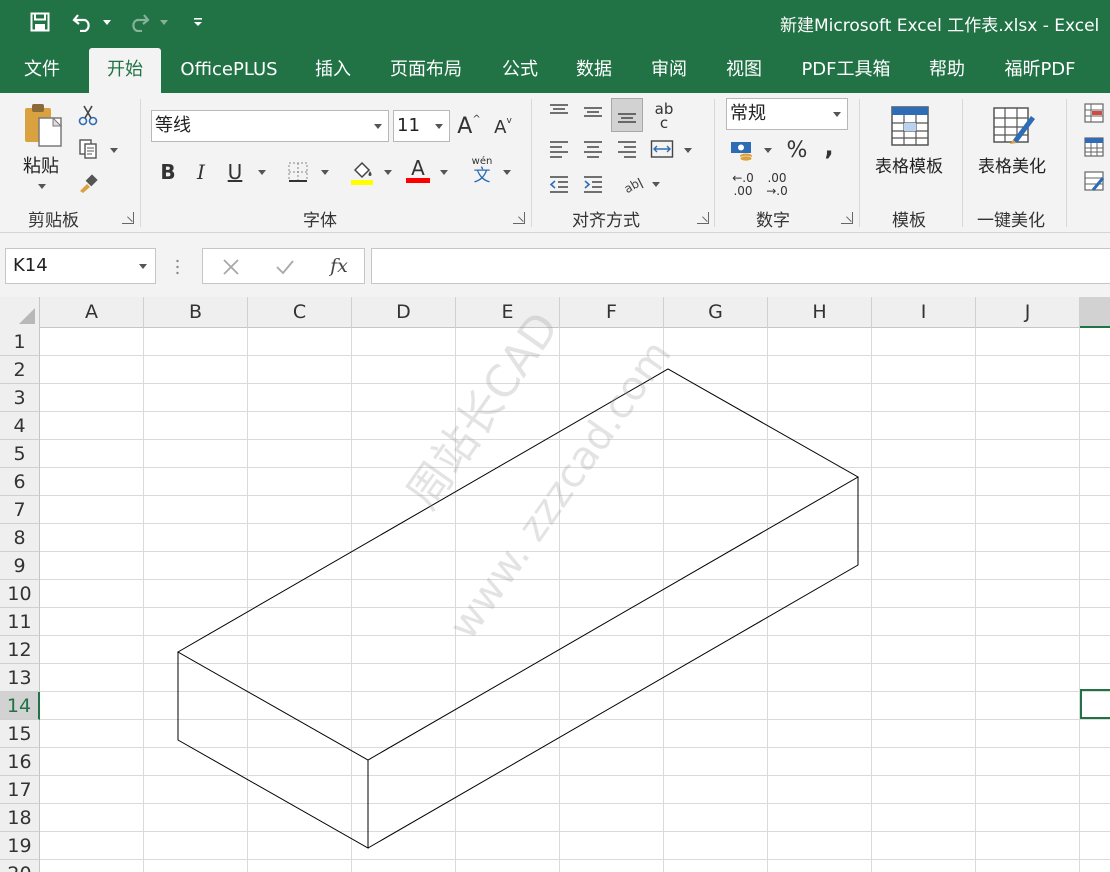  Describe the element at coordinates (439, 126) in the screenshot. I see `chevron-down-icon` at that location.